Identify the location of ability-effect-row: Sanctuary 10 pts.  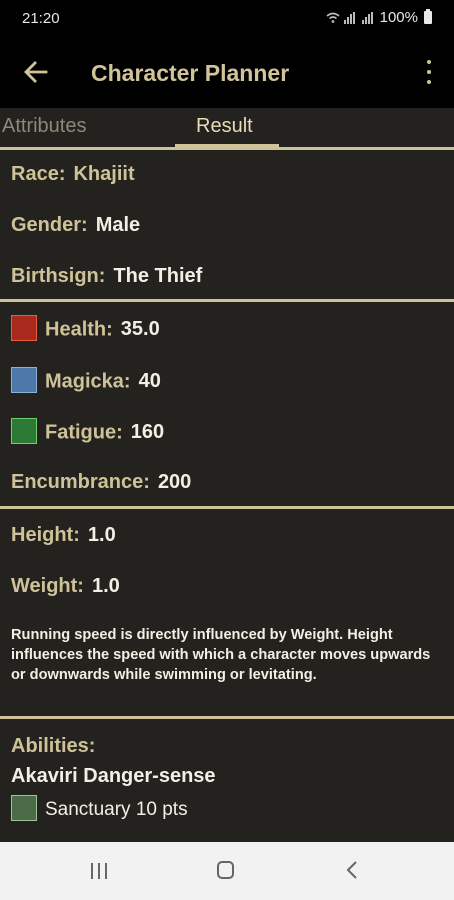
(99, 809).